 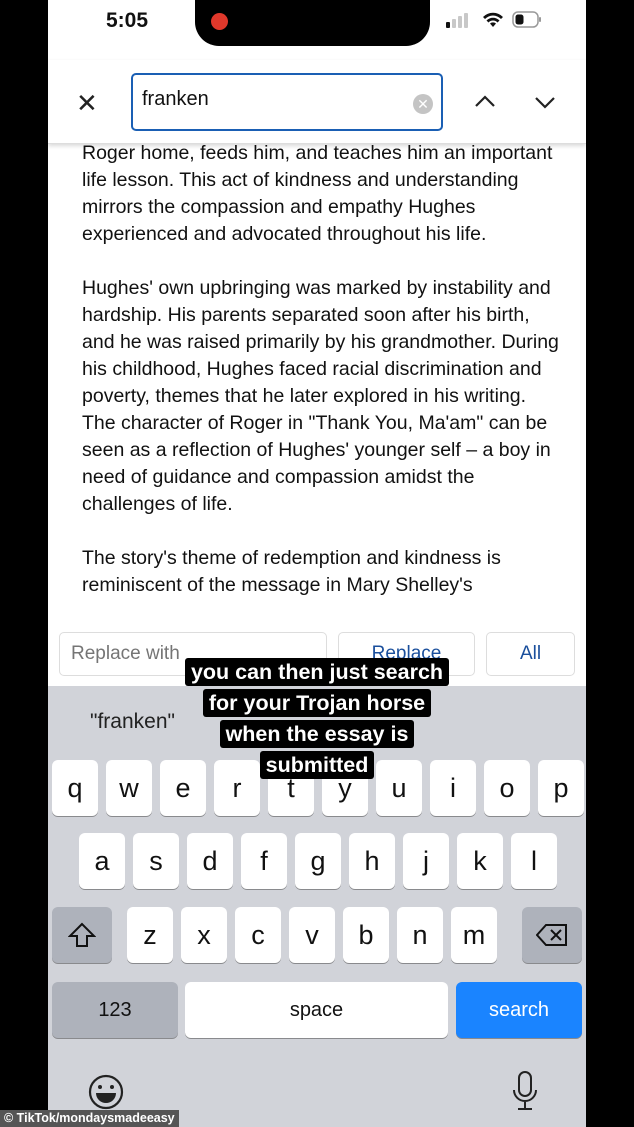 What do you see at coordinates (317, 734) in the screenshot?
I see `caption-line: when the essay is` at bounding box center [317, 734].